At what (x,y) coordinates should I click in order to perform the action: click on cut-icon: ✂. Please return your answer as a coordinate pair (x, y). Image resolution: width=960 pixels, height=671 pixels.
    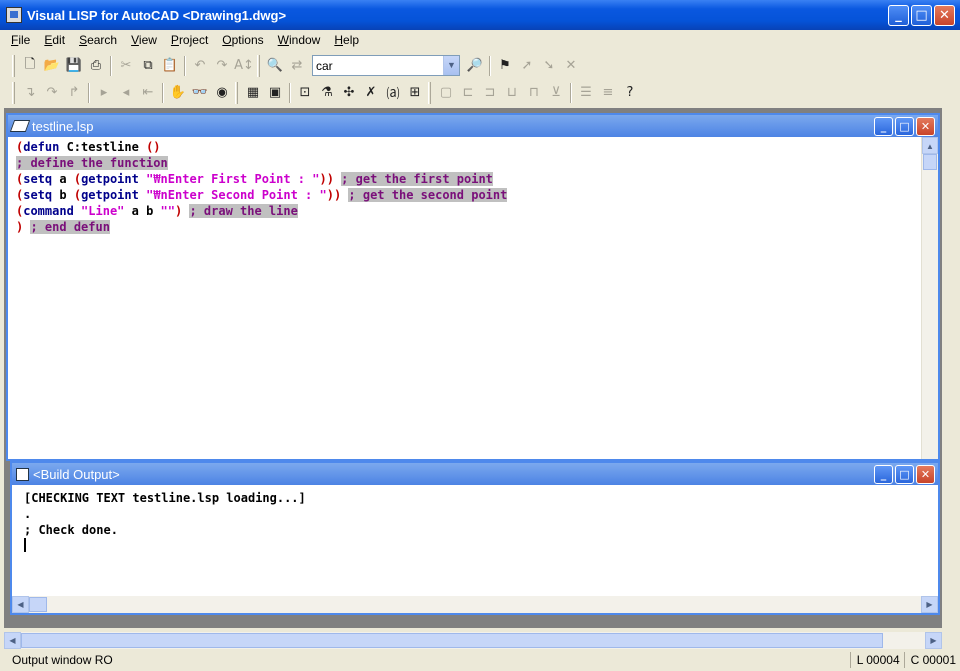
    Looking at the image, I should click on (126, 66).